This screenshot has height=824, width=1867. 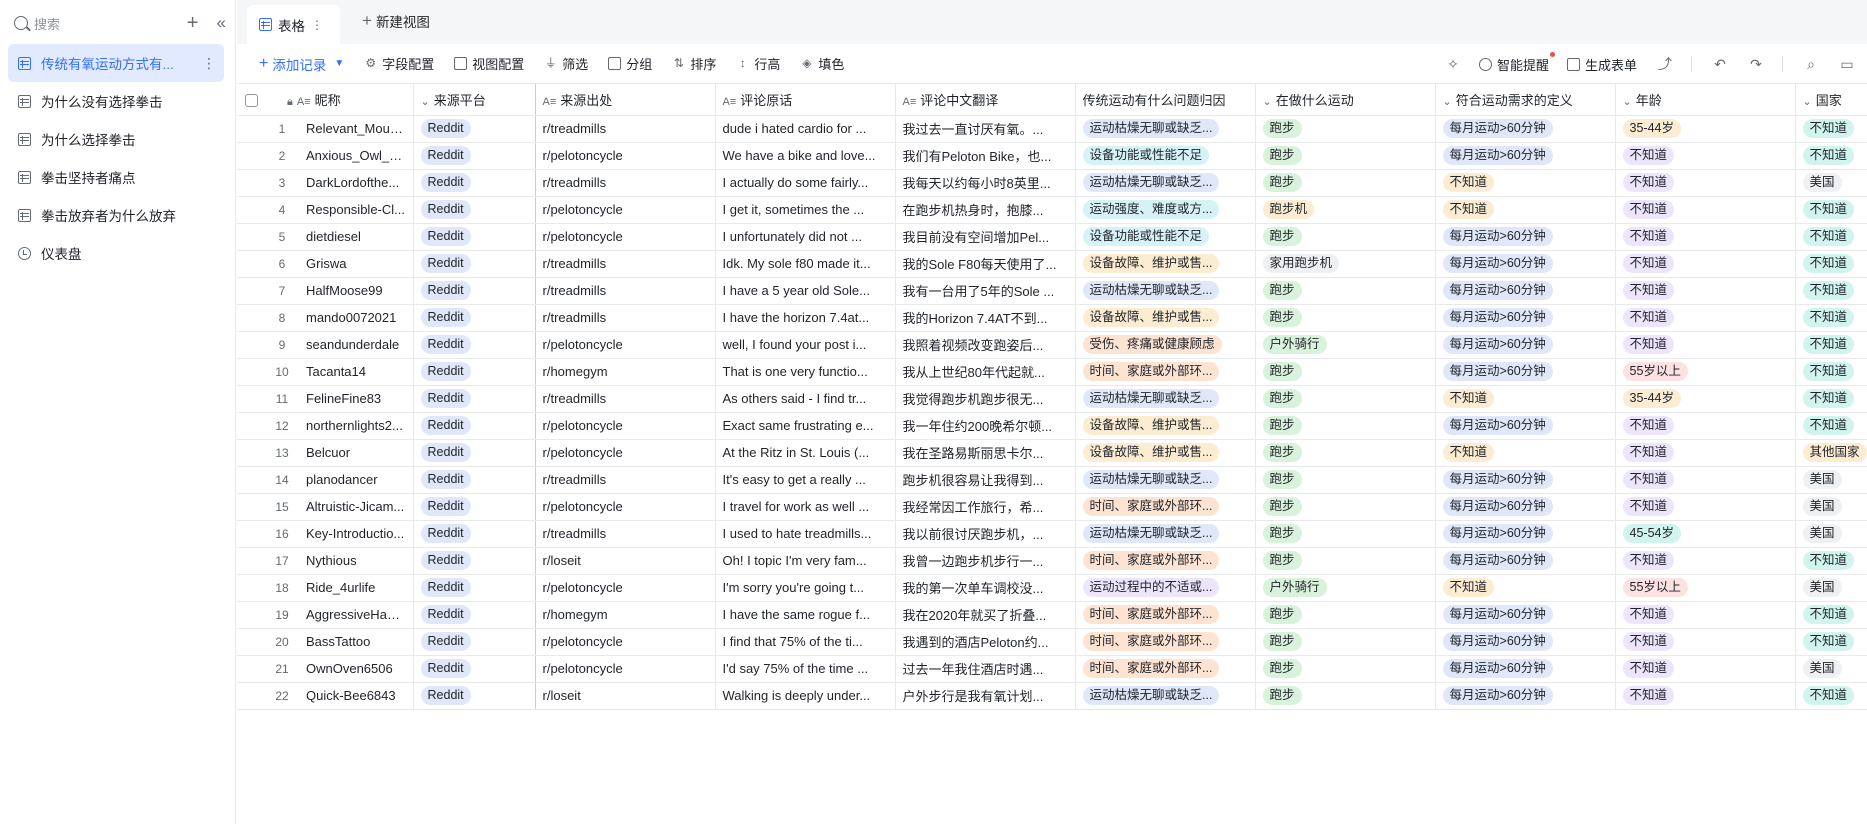 What do you see at coordinates (222, 23) in the screenshot?
I see `collapse-sidebar-icon: «` at bounding box center [222, 23].